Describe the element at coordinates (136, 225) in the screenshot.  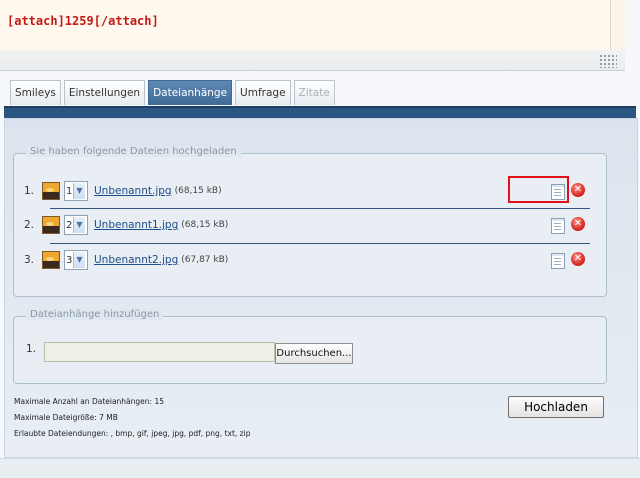
I see `file-link: Unbenannt1.jpg` at that location.